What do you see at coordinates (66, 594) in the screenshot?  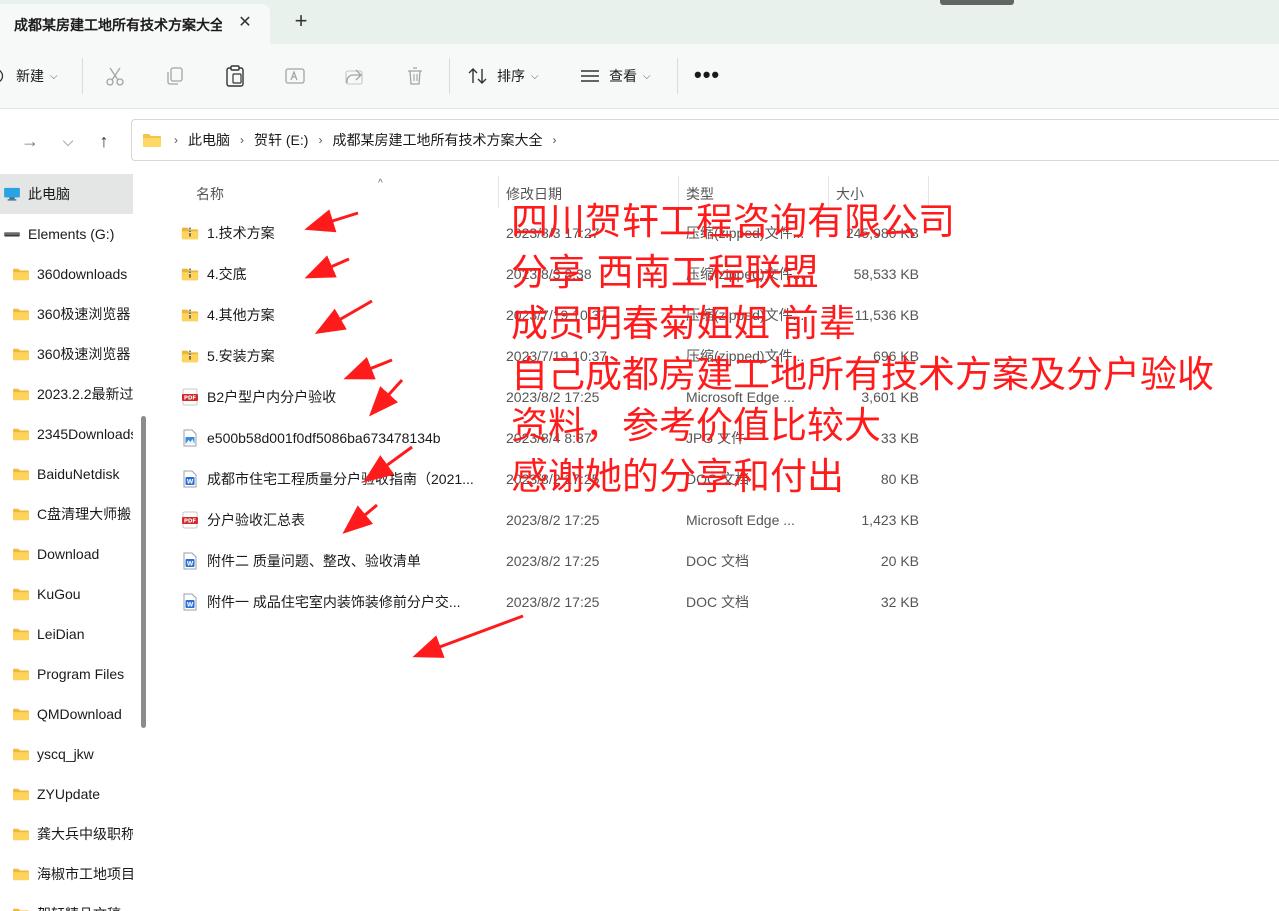 I see `sidebar-item: KuGou` at bounding box center [66, 594].